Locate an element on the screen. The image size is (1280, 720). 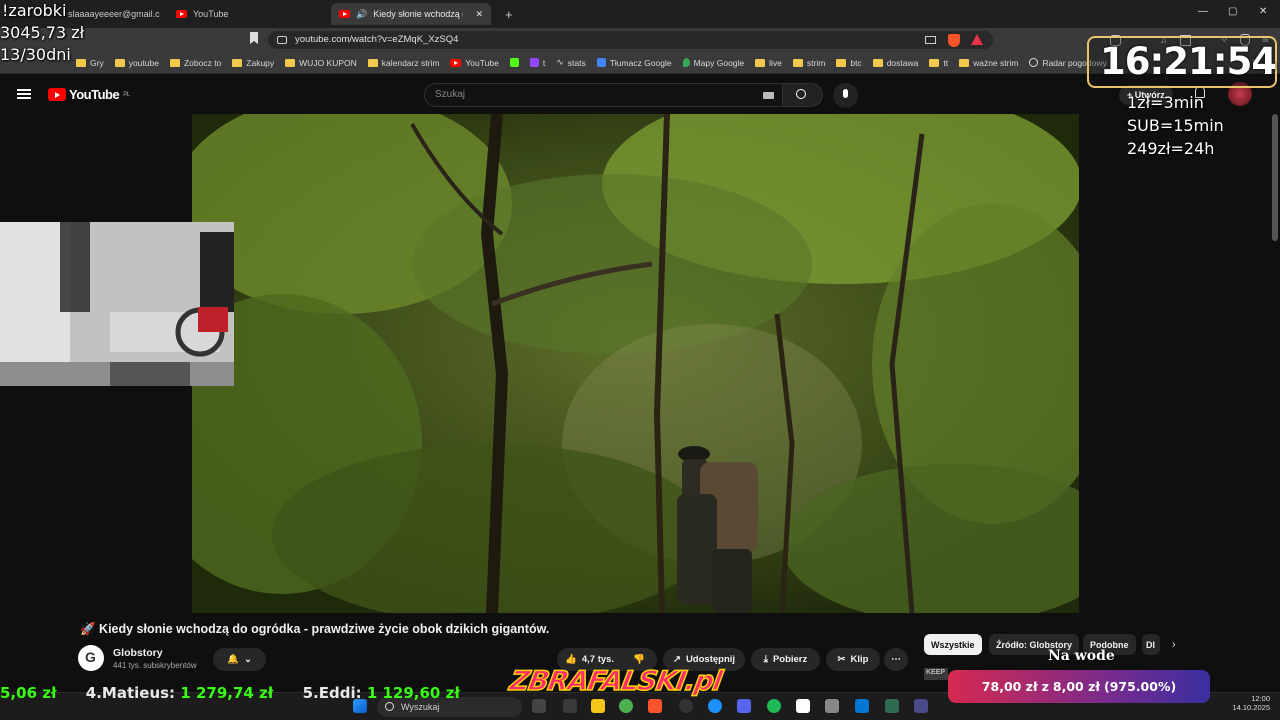
tab-current-video: 🔊 Kiedy słonie wchodzą do ✕ is located at coordinates (411, 14).